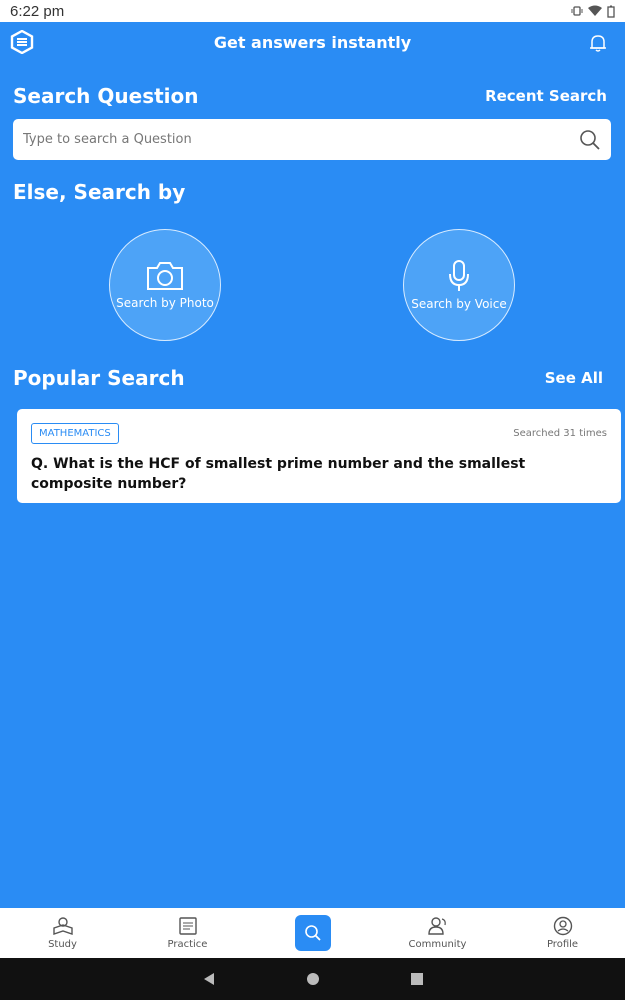 Image resolution: width=625 pixels, height=1000 pixels. I want to click on home-icon, so click(313, 979).